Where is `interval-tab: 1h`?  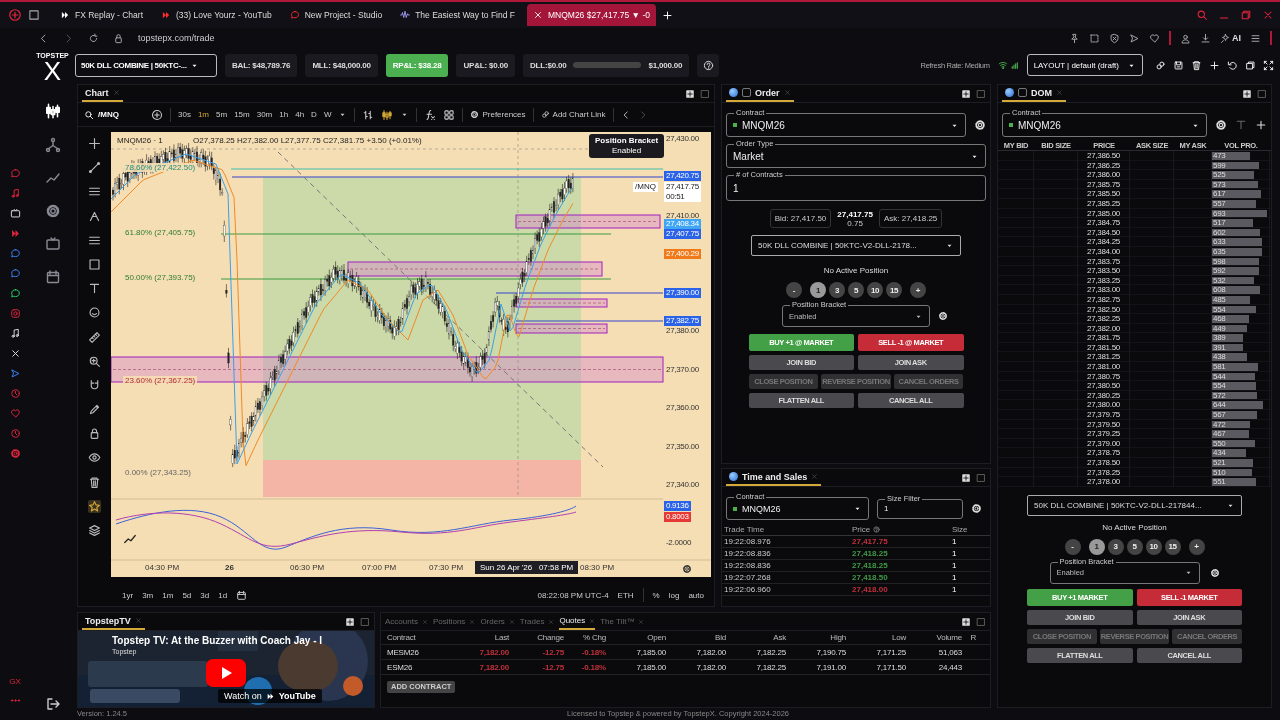 interval-tab: 1h is located at coordinates (284, 114).